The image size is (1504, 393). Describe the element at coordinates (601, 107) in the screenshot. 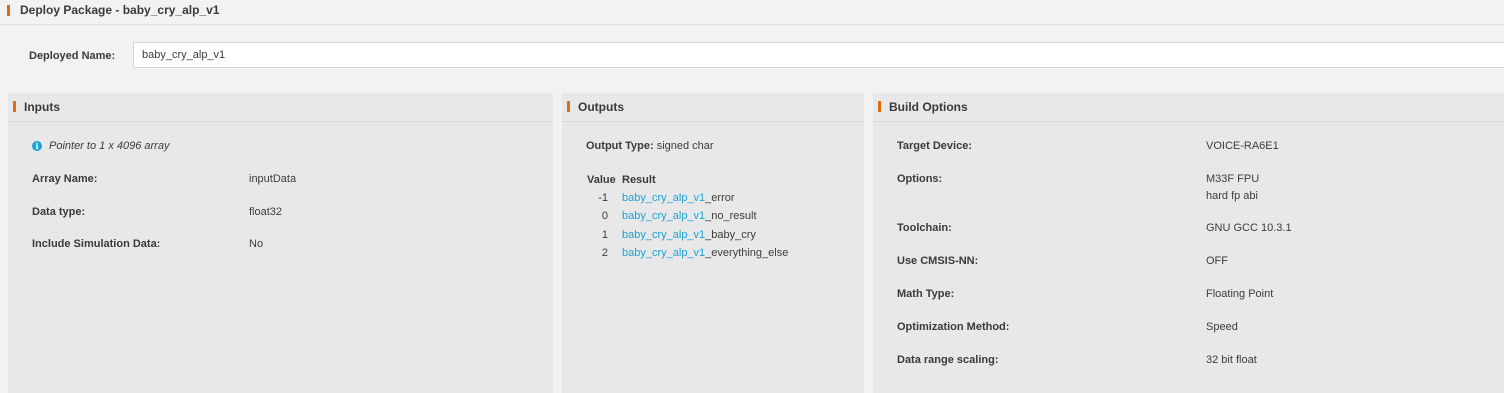

I see `outputs-title: Outputs` at that location.